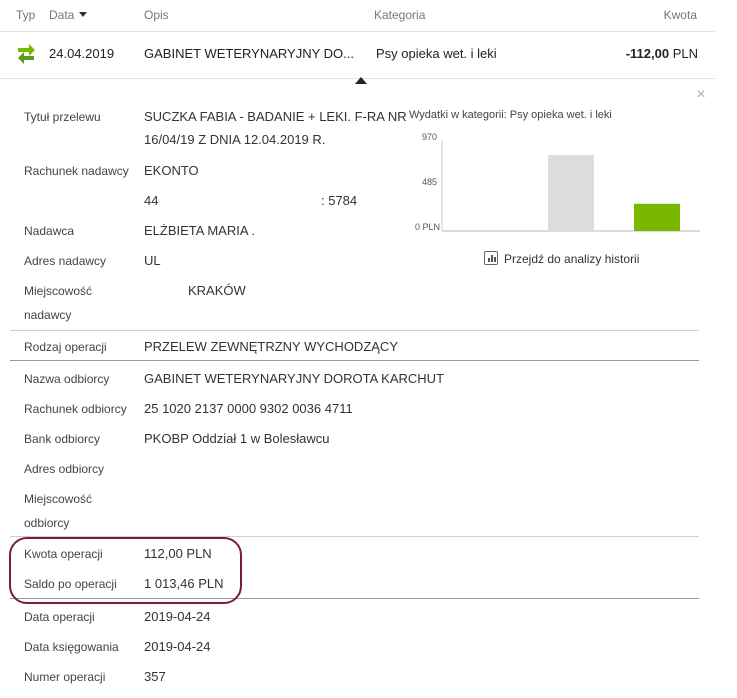 The image size is (737, 698). Describe the element at coordinates (235, 139) in the screenshot. I see `title-line2: 16/04/19 Z DNIA 12.04.2019 R.` at that location.